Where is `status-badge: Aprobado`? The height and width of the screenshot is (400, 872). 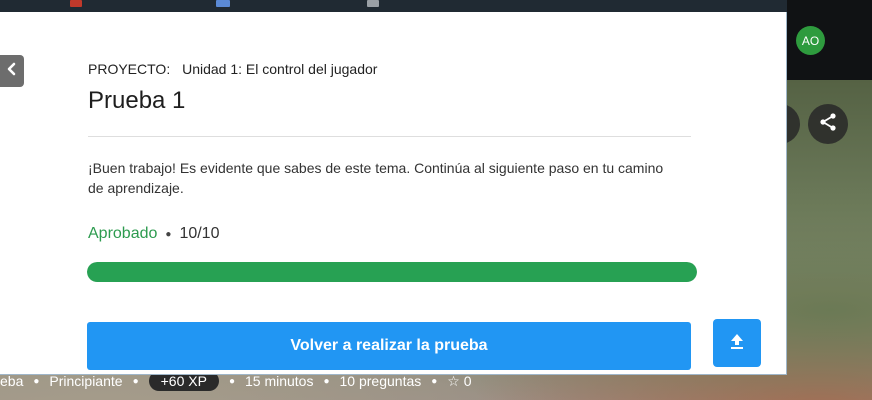 status-badge: Aprobado is located at coordinates (123, 233).